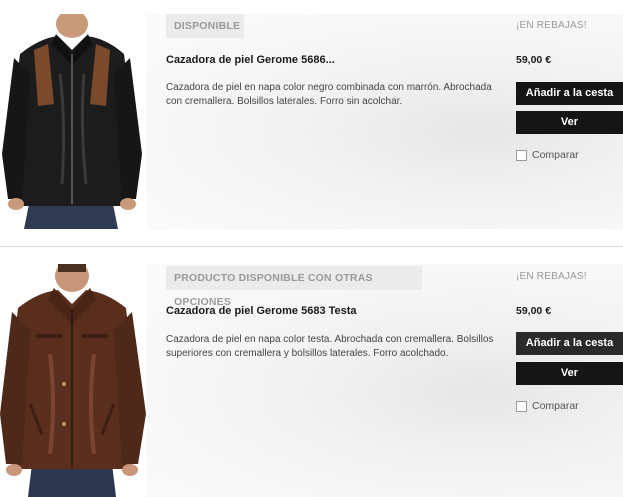  I want to click on availability-badge: DISPONIBLE, so click(205, 26).